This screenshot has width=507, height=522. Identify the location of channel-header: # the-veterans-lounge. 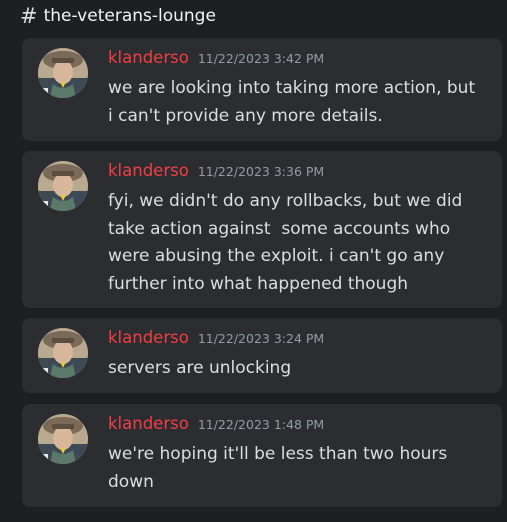
(118, 16).